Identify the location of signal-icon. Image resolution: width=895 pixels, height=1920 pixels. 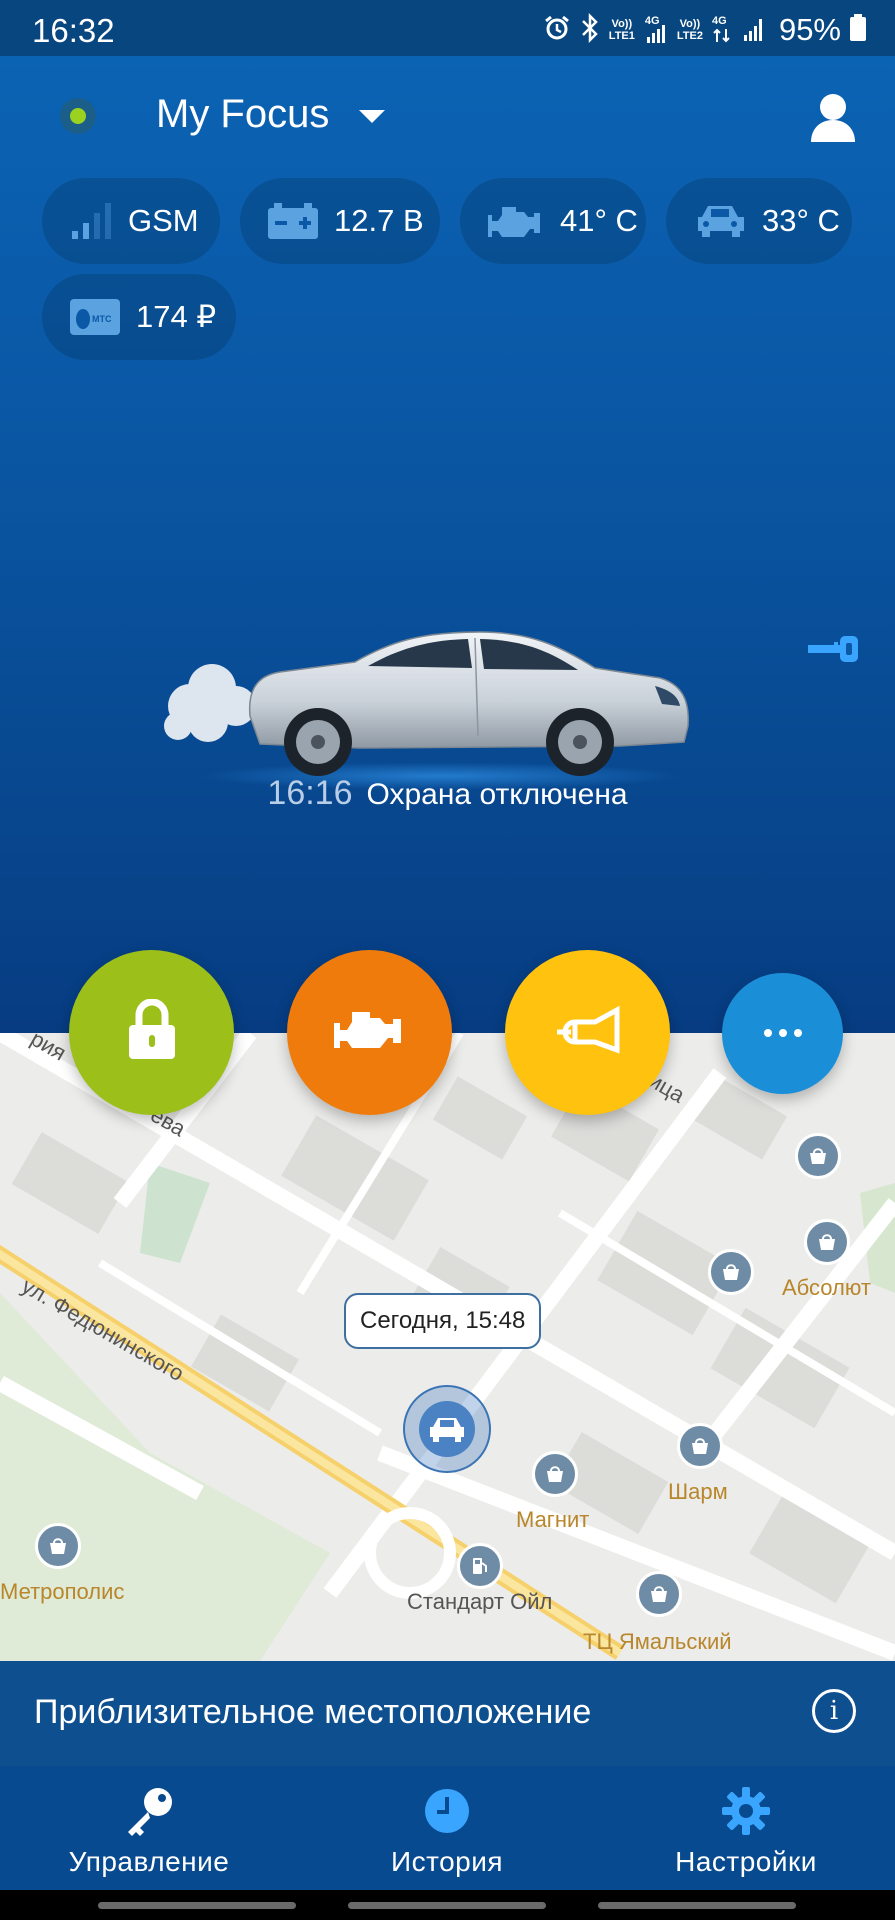
(754, 30).